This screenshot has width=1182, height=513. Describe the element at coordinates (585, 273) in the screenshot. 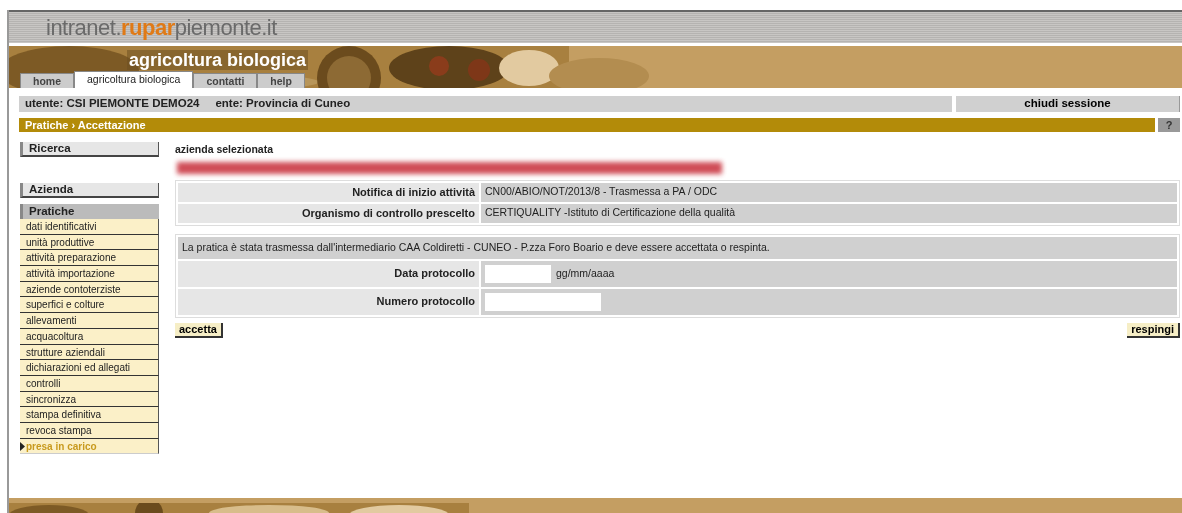

I see `format-hint: gg/mm/aaaa` at that location.